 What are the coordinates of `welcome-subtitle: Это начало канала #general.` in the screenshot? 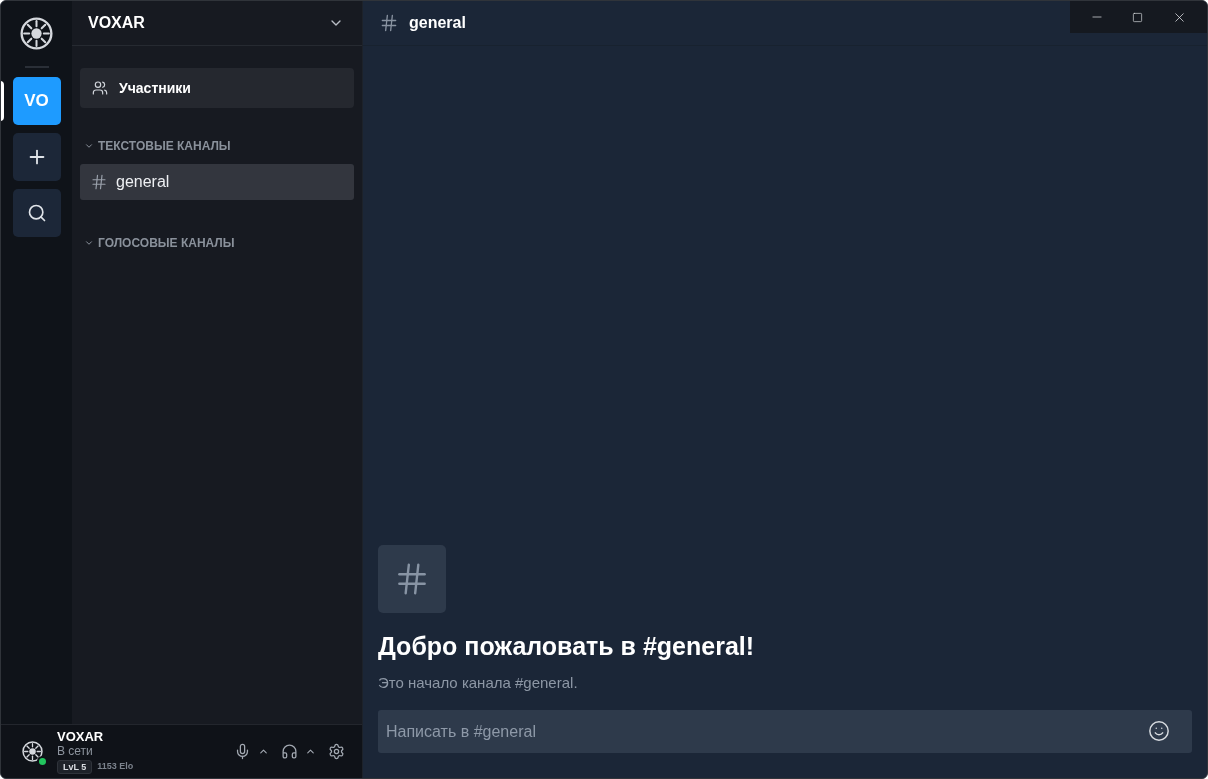 It's located at (478, 683).